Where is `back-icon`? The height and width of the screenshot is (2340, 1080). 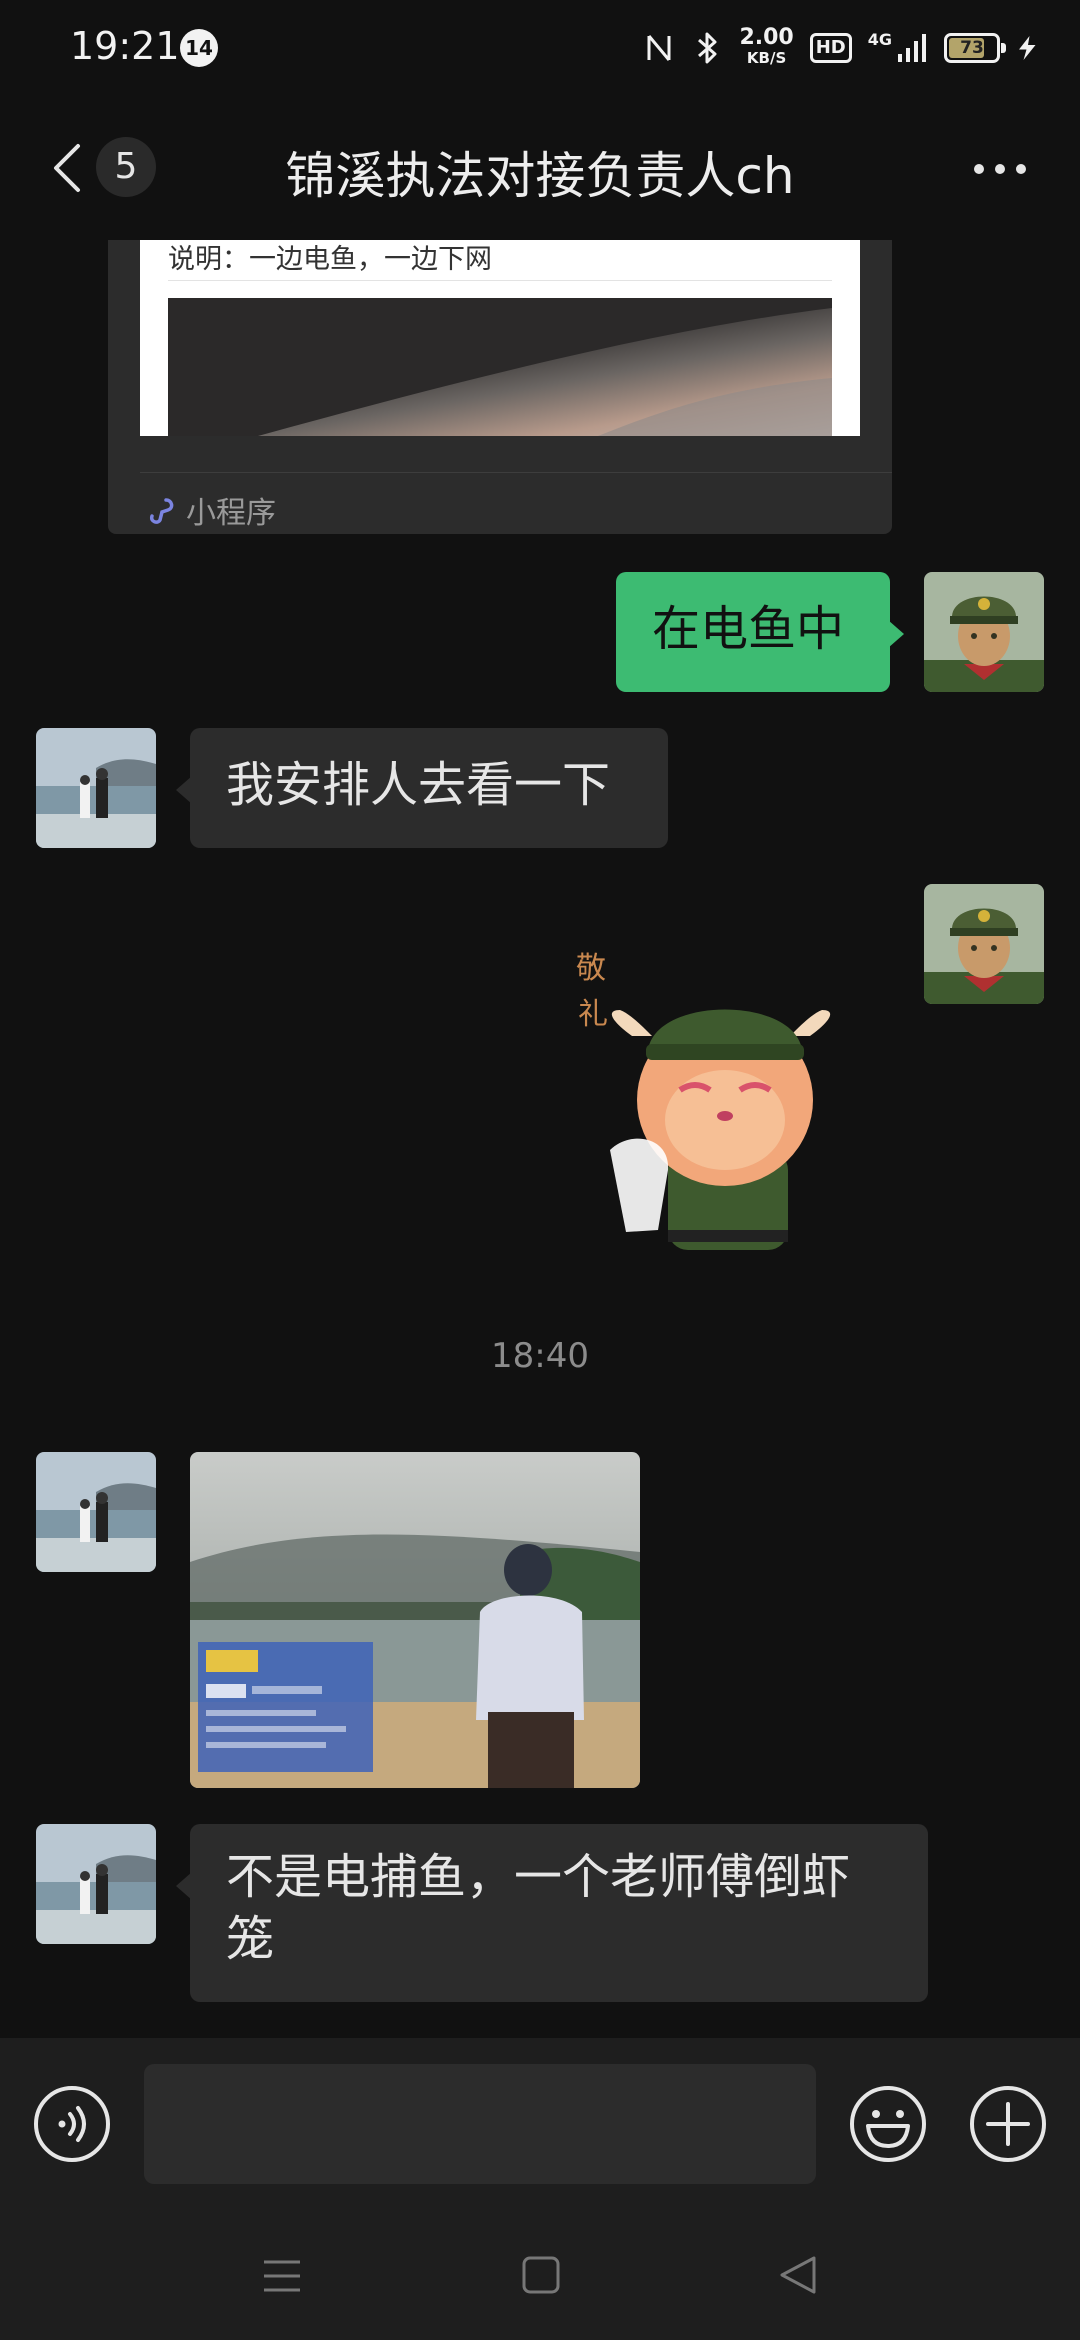 back-icon is located at coordinates (66, 168).